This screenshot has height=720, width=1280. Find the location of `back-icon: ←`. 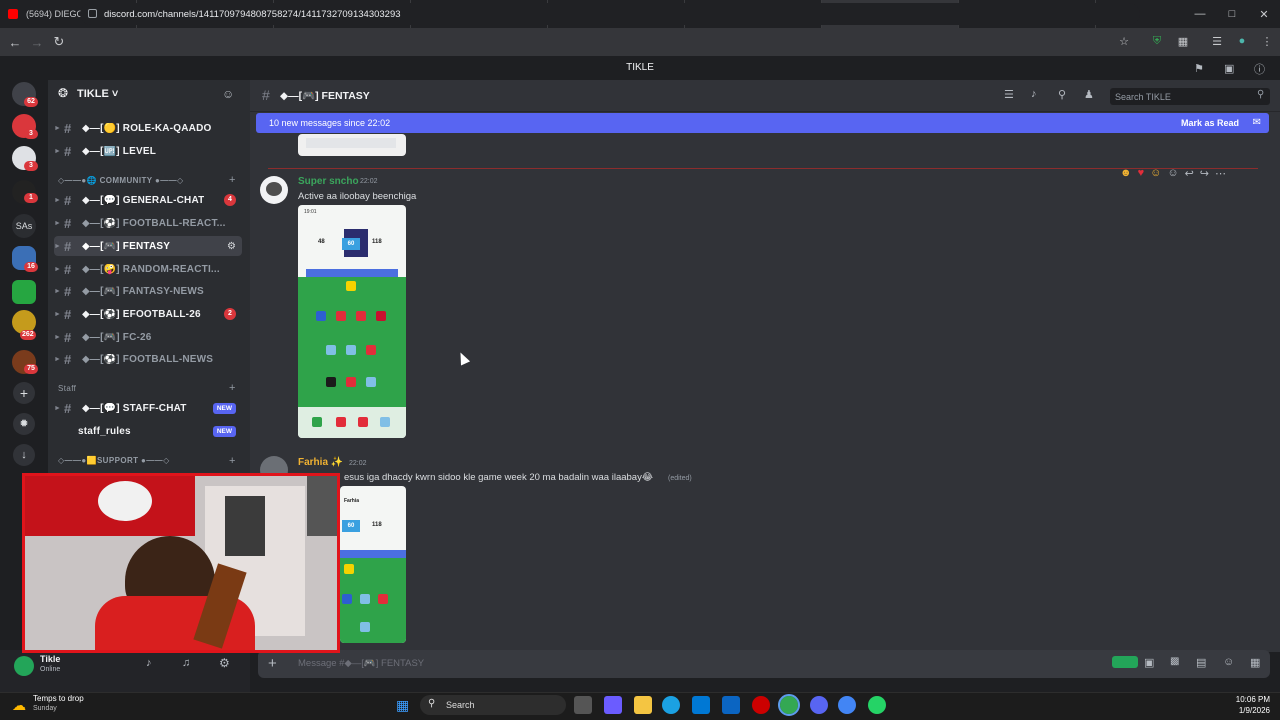

back-icon: ← is located at coordinates (15, 42).